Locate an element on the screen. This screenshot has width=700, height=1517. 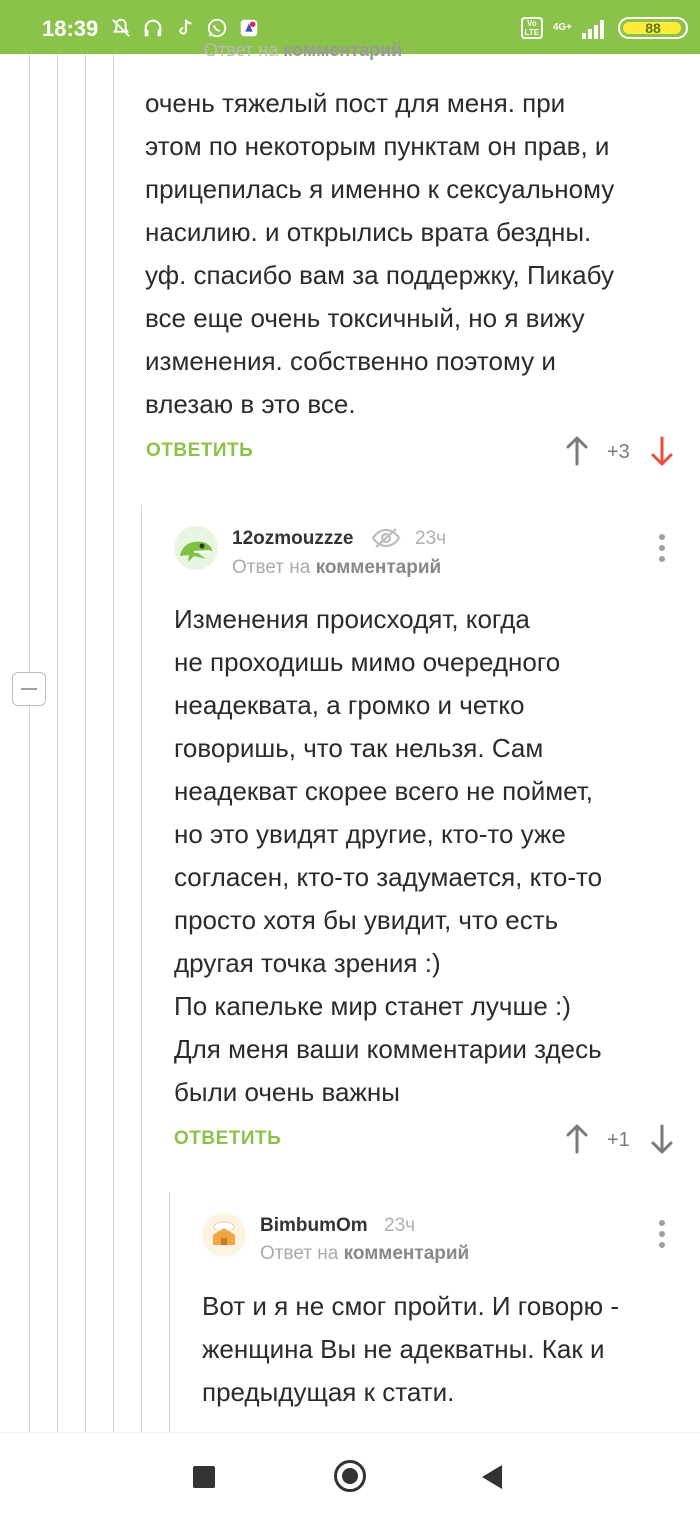
system-navigation-bar is located at coordinates (350, 1474).